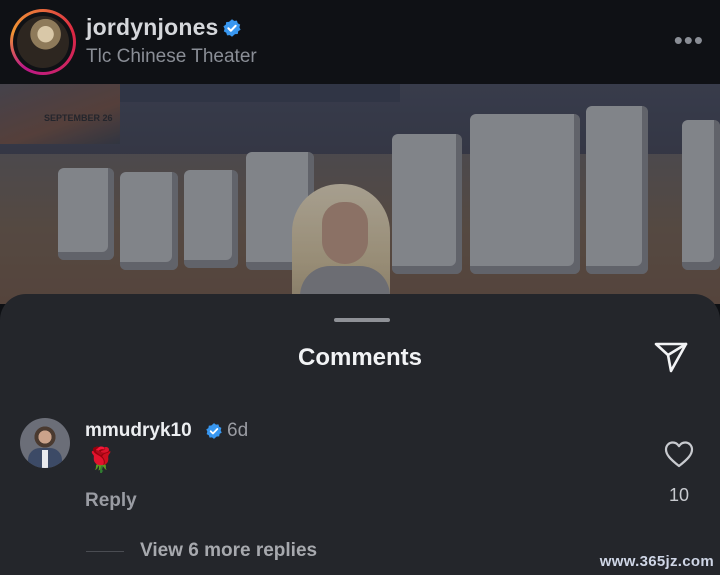  I want to click on story-ring-avatar, so click(43, 42).